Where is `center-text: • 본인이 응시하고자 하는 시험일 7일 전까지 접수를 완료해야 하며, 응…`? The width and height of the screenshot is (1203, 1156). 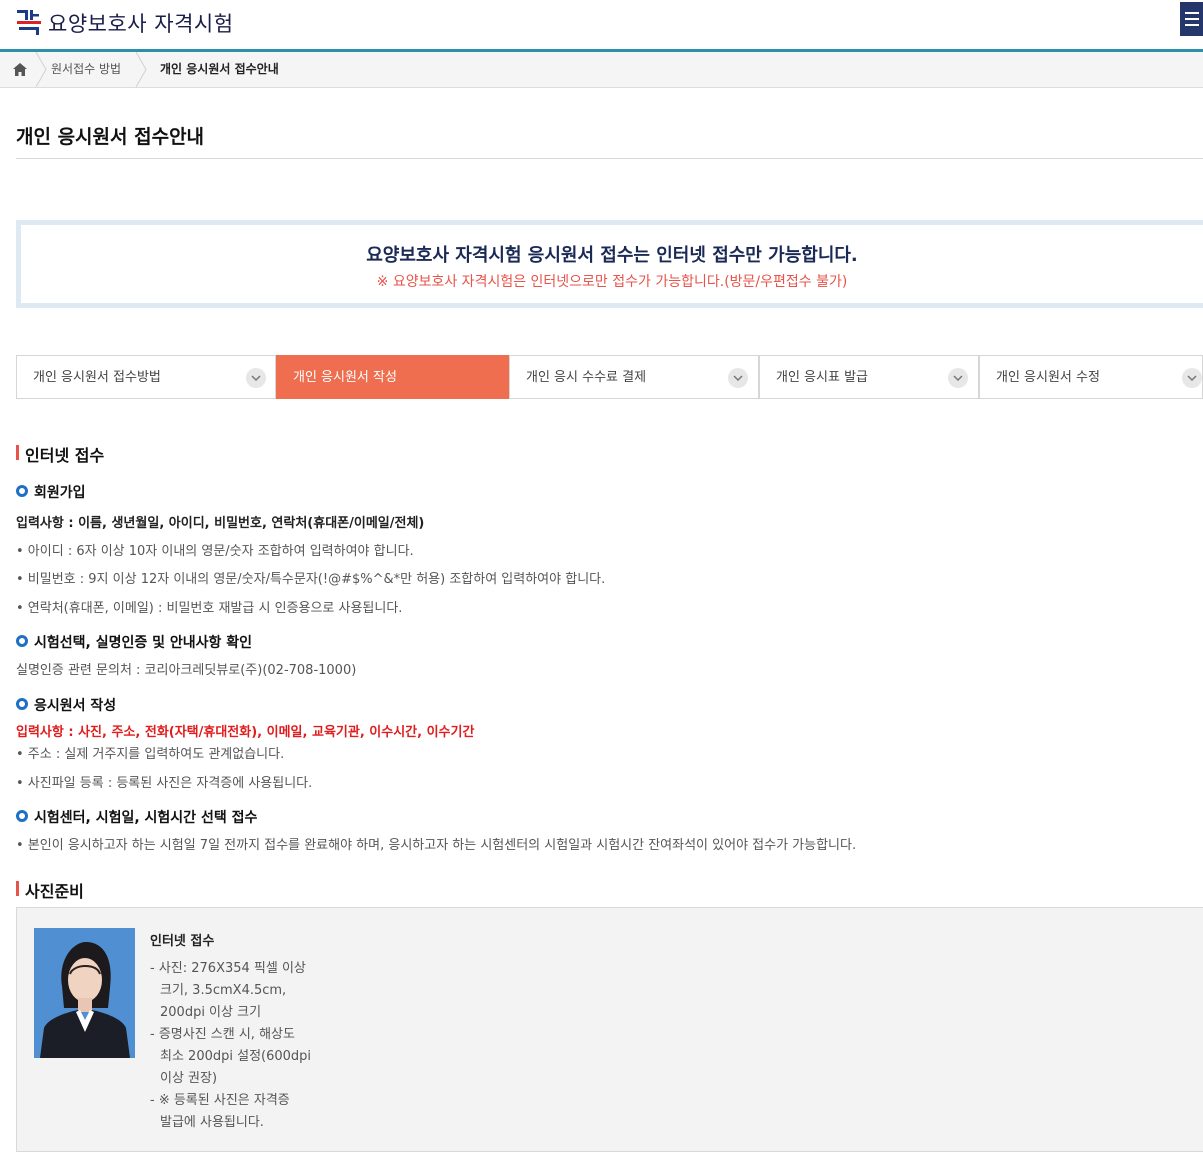
center-text: • 본인이 응시하고자 하는 시험일 7일 전까지 접수를 완료해야 하며, 응… is located at coordinates (436, 845).